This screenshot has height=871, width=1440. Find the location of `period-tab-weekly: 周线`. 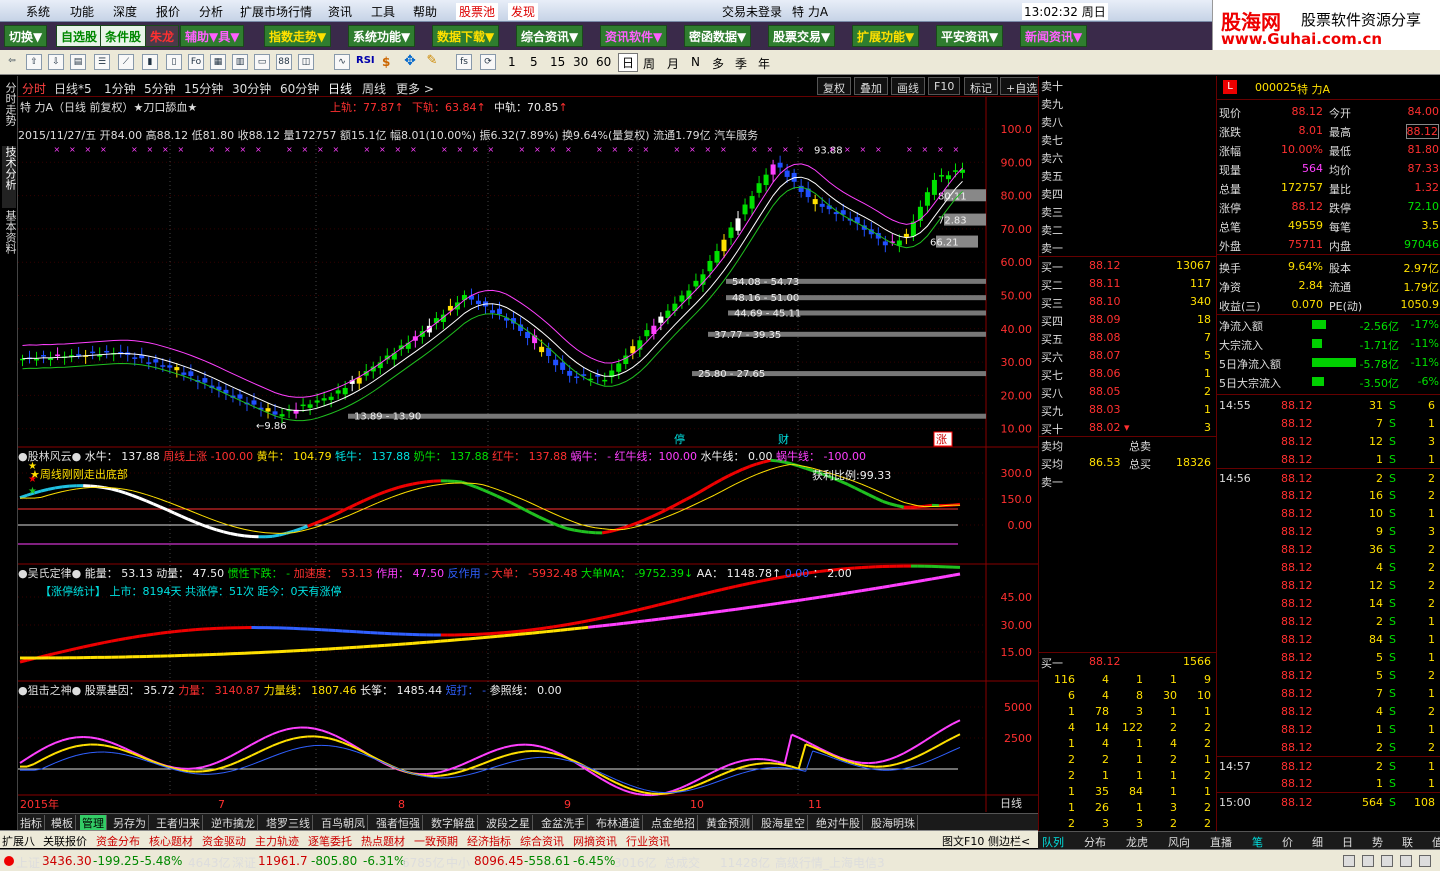

period-tab-weekly: 周线 is located at coordinates (374, 88).